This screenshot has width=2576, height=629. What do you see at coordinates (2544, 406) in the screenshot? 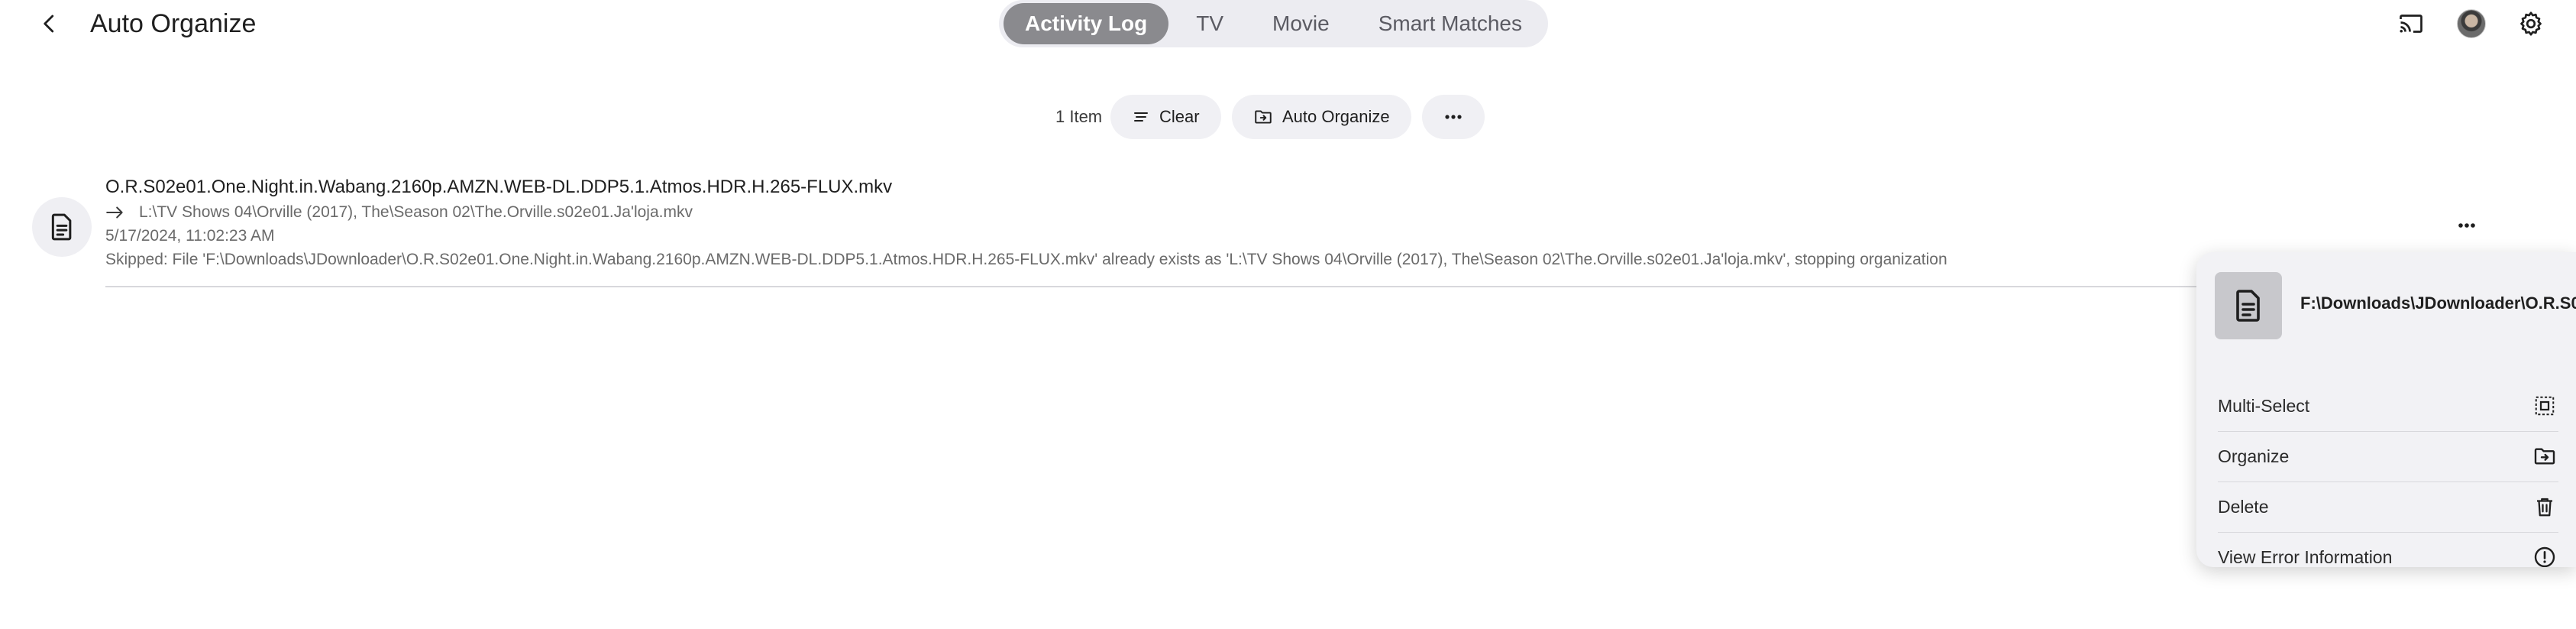
I see `multi-select-icon` at bounding box center [2544, 406].